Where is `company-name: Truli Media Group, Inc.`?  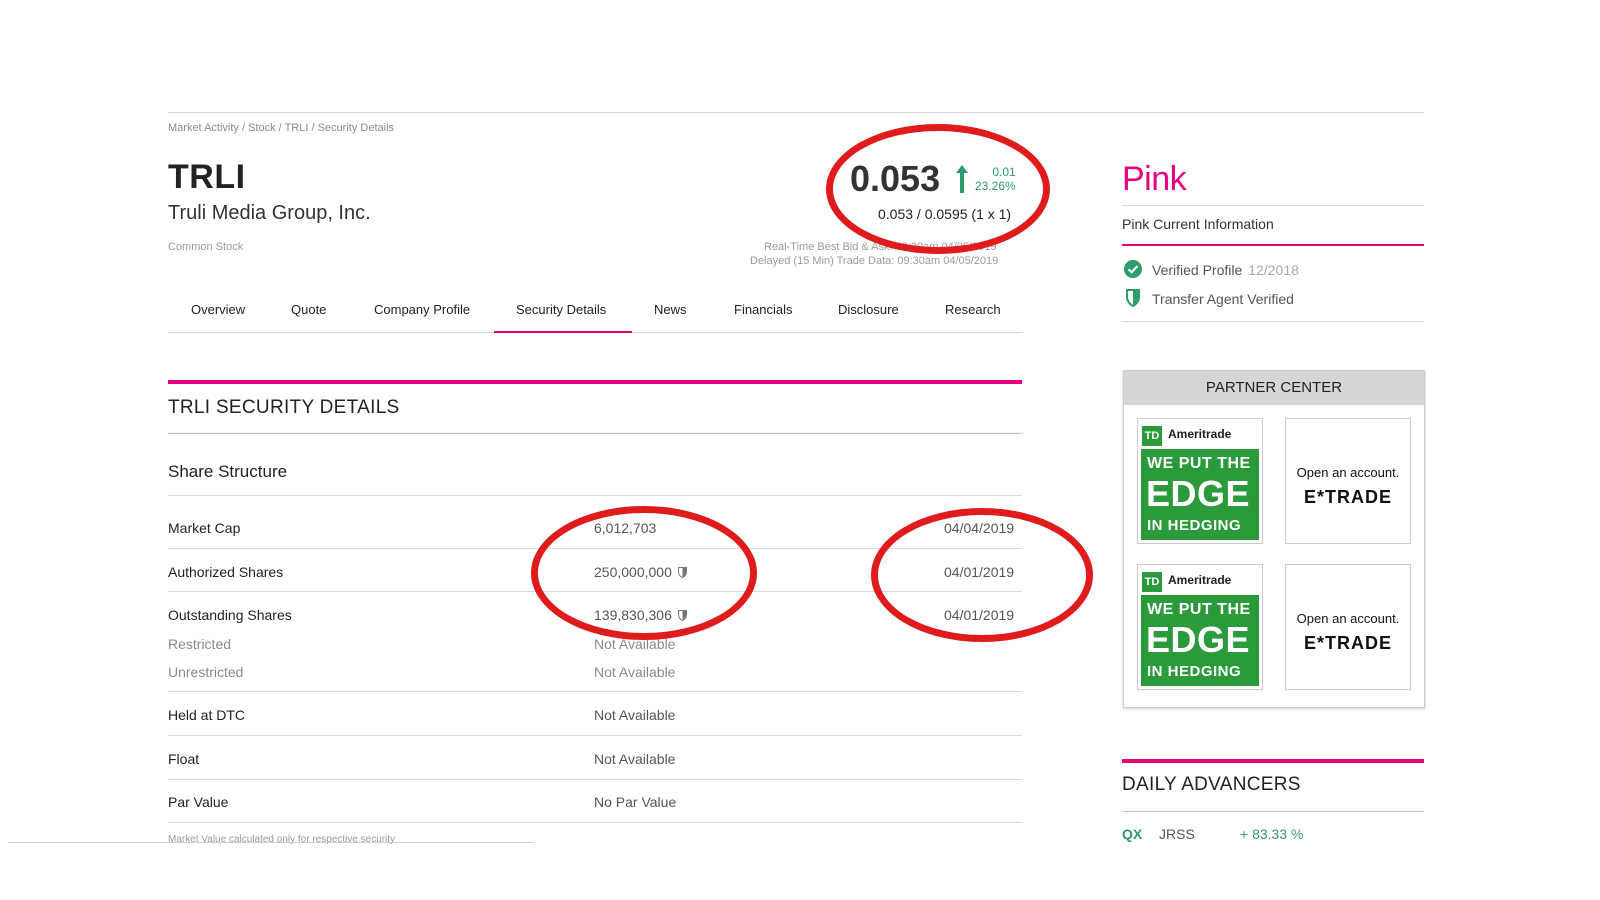
company-name: Truli Media Group, Inc. is located at coordinates (269, 213).